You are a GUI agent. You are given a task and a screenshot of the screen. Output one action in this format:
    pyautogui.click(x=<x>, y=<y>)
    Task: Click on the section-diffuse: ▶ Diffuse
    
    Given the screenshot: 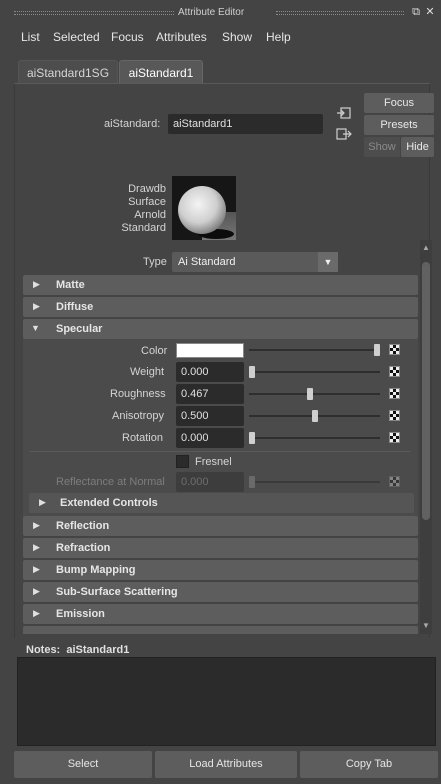 What is the action you would take?
    pyautogui.click(x=220, y=307)
    